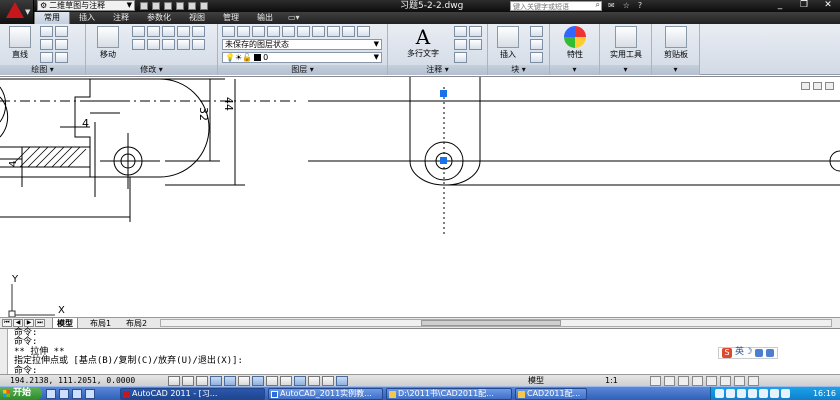 This screenshot has height=400, width=840. I want to click on command-window-grip, so click(4, 352).